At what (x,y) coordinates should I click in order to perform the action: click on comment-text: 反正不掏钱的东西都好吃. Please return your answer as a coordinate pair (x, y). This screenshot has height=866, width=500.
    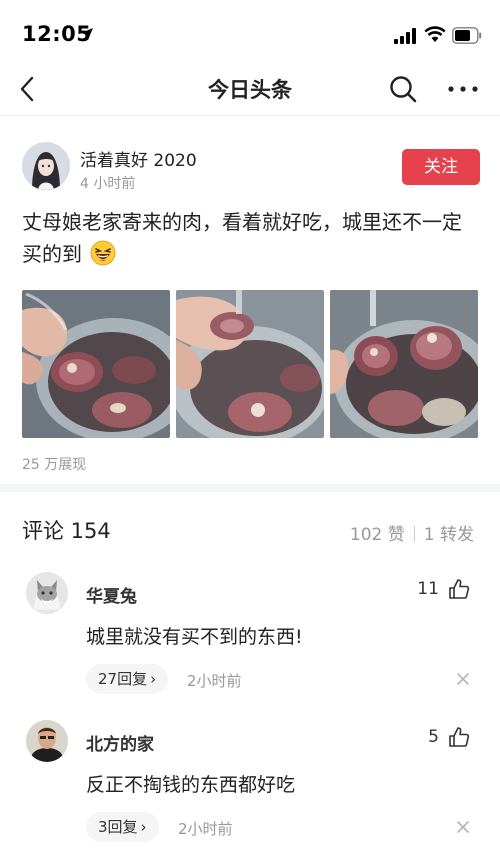
    Looking at the image, I should click on (191, 785).